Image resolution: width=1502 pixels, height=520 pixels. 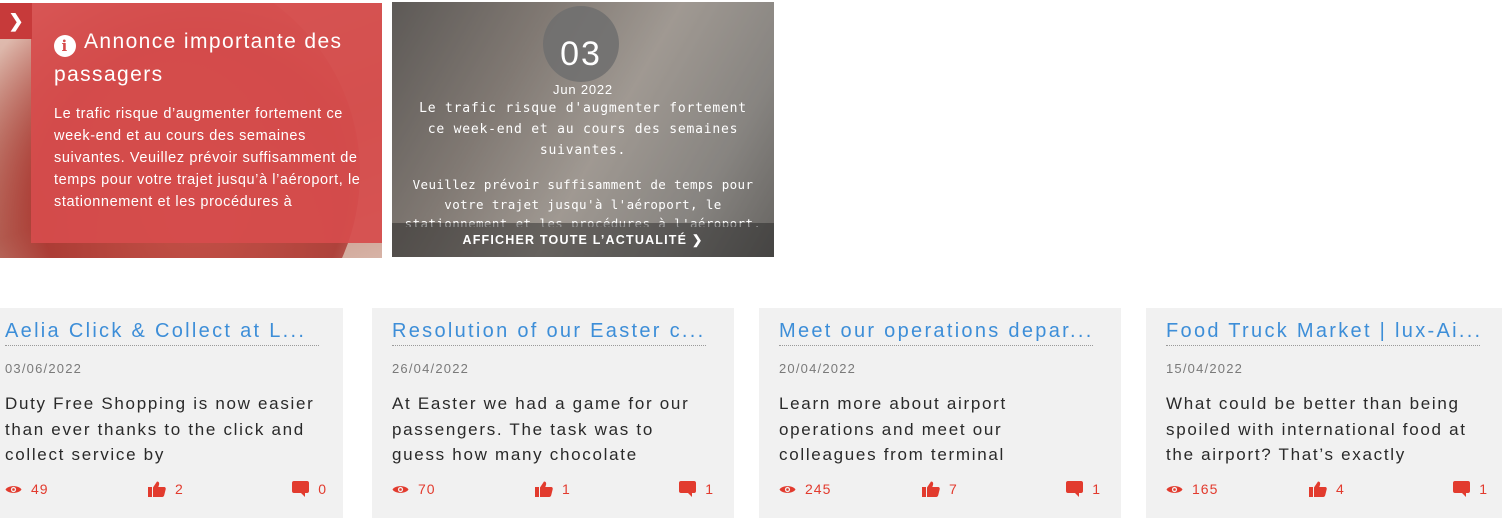 I want to click on comment-stat: 0, so click(x=309, y=489).